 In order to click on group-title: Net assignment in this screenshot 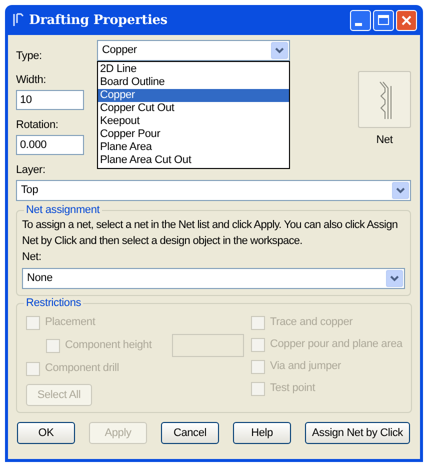, I will do `click(63, 210)`.